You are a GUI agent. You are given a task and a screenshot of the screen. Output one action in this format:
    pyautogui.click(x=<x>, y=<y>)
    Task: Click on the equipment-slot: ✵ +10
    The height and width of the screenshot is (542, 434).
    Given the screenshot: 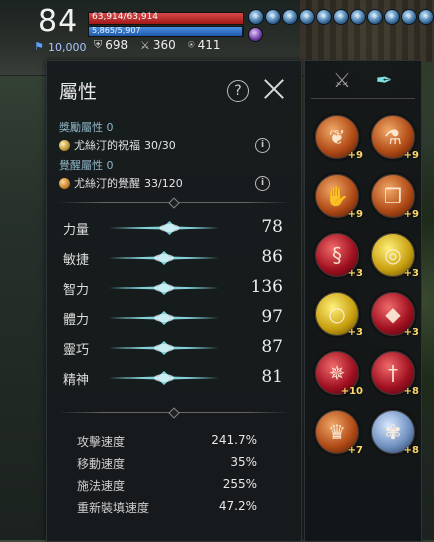 What is the action you would take?
    pyautogui.click(x=338, y=373)
    